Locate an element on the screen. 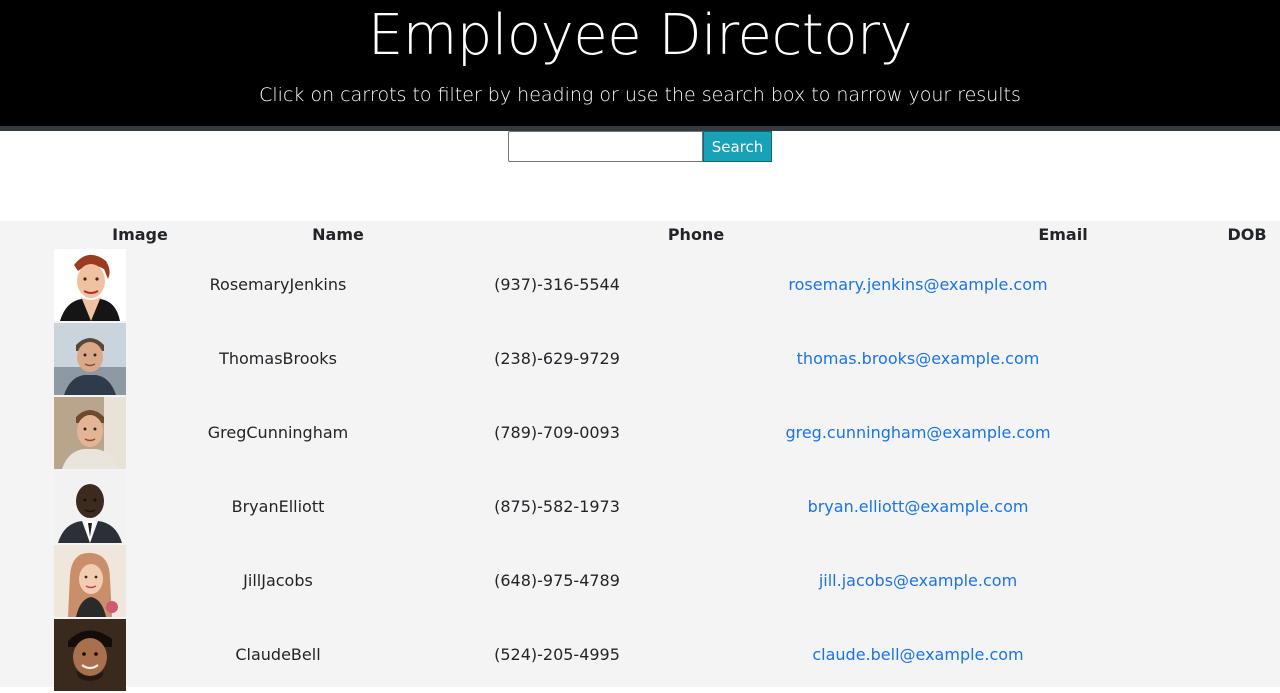 This screenshot has width=1280, height=693. column-header-dob: DOB is located at coordinates (1246, 235).